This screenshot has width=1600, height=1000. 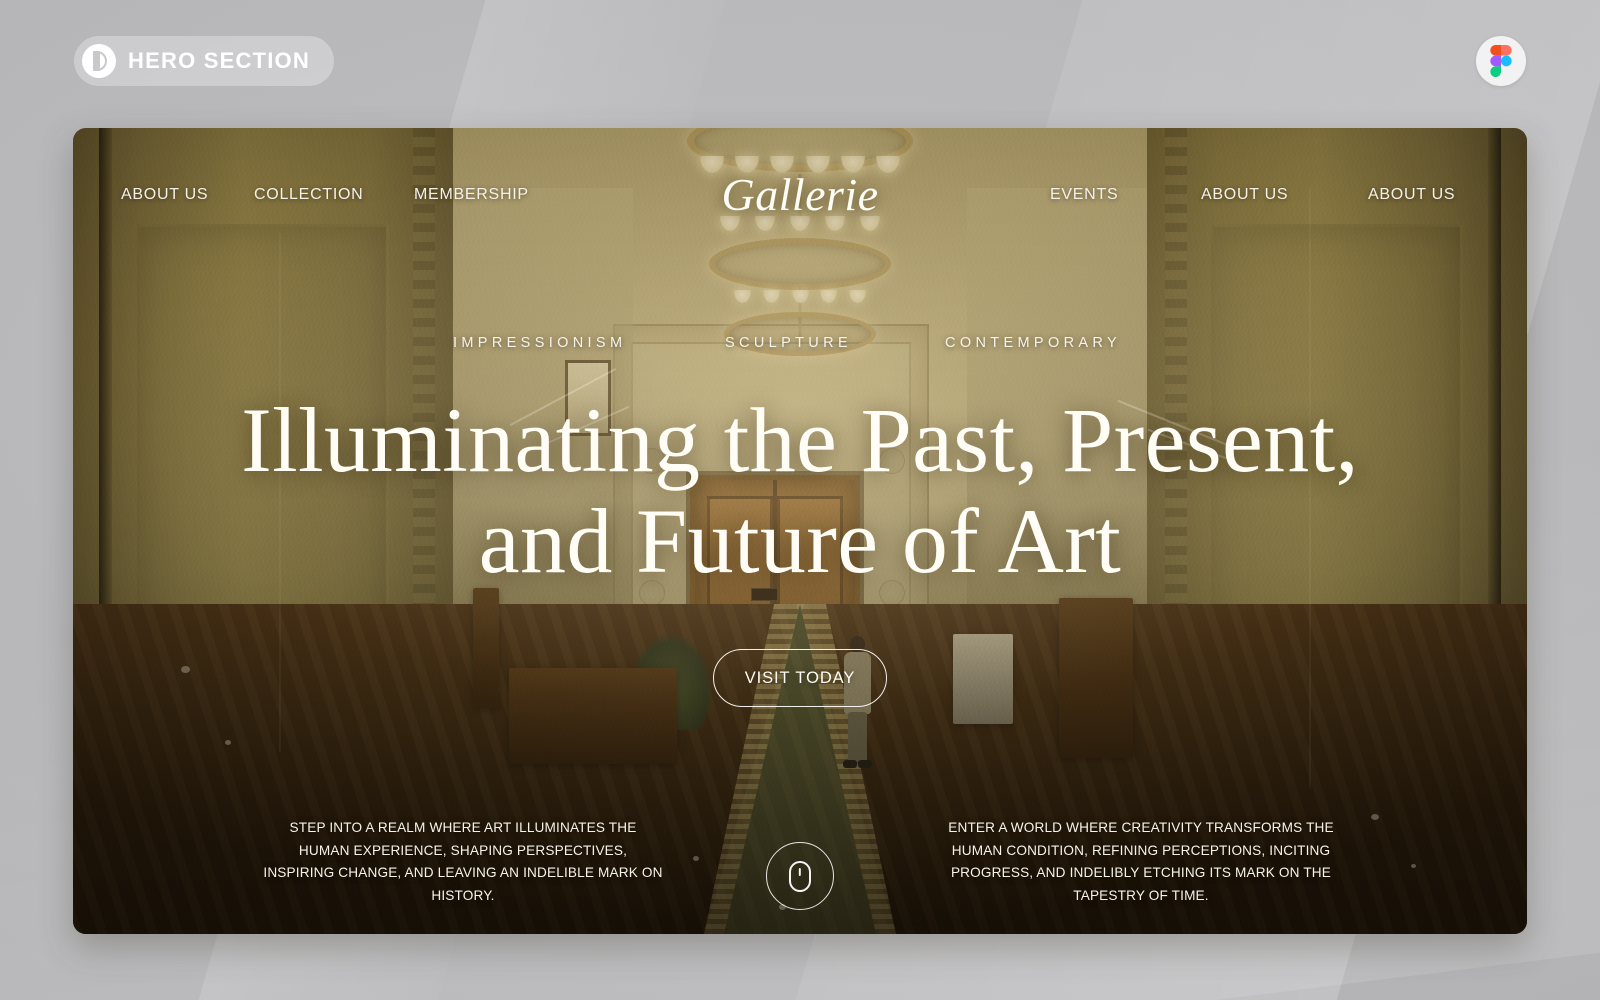 I want to click on figma-glyph, so click(x=1501, y=61).